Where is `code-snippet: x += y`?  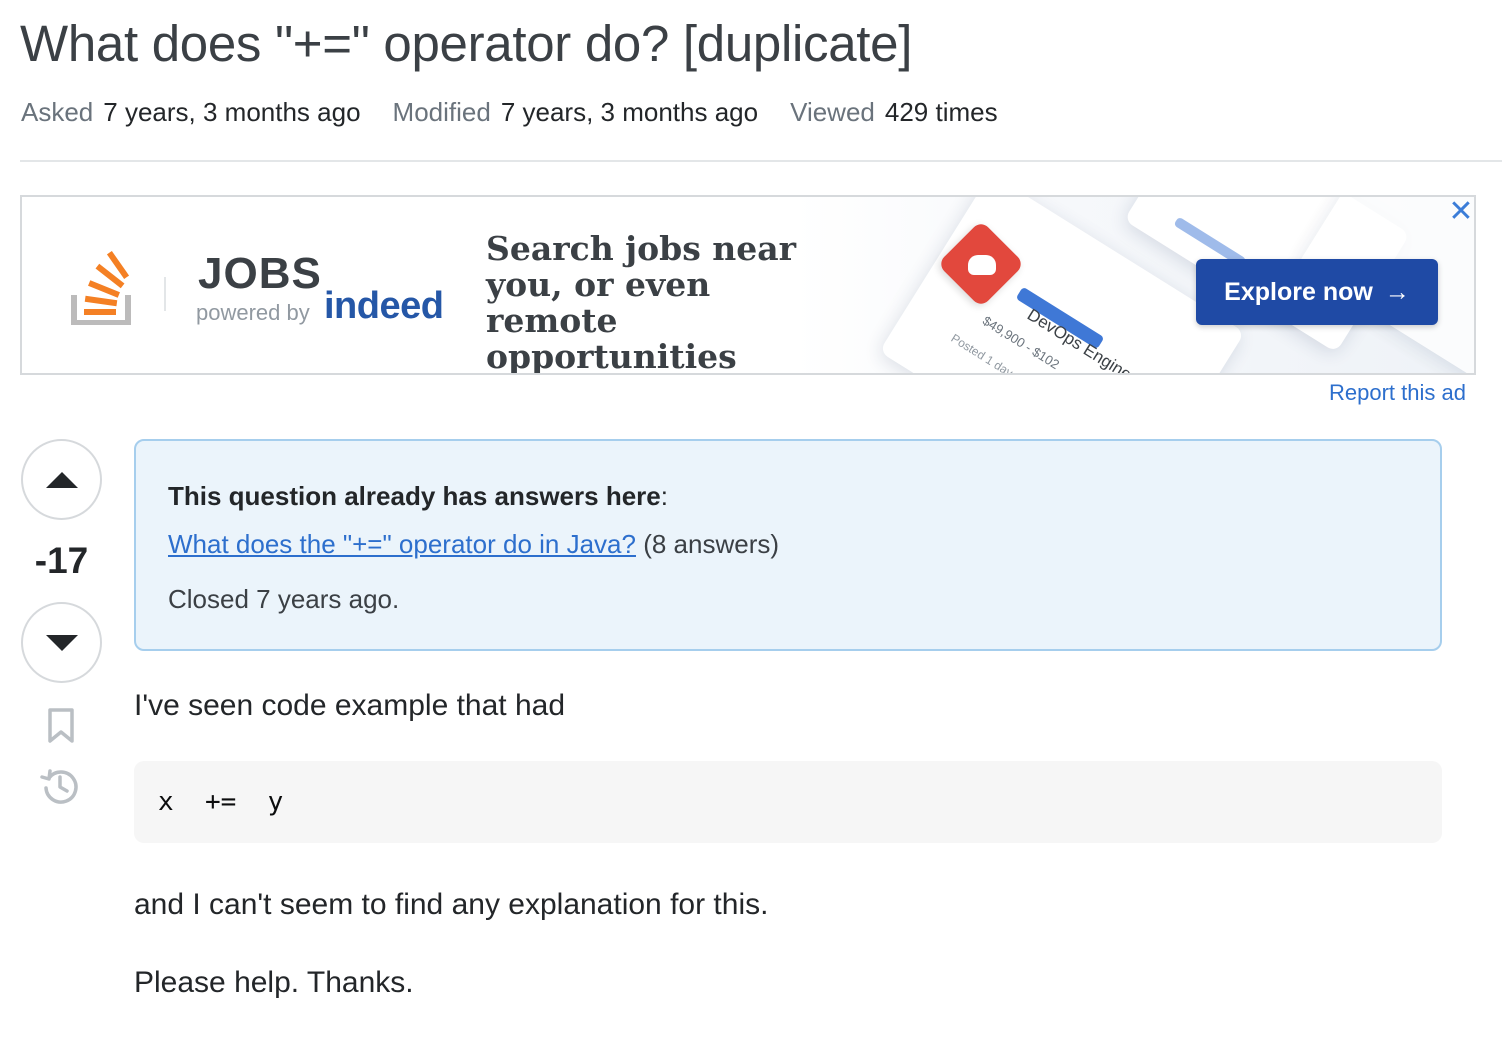 code-snippet: x += y is located at coordinates (221, 802).